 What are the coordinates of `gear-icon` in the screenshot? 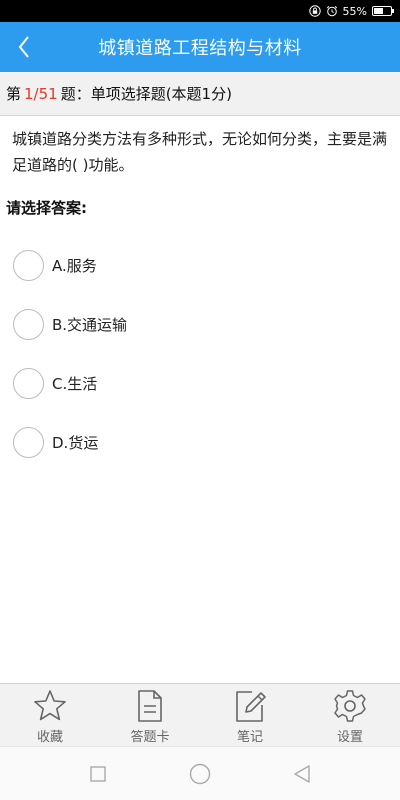 It's located at (350, 705).